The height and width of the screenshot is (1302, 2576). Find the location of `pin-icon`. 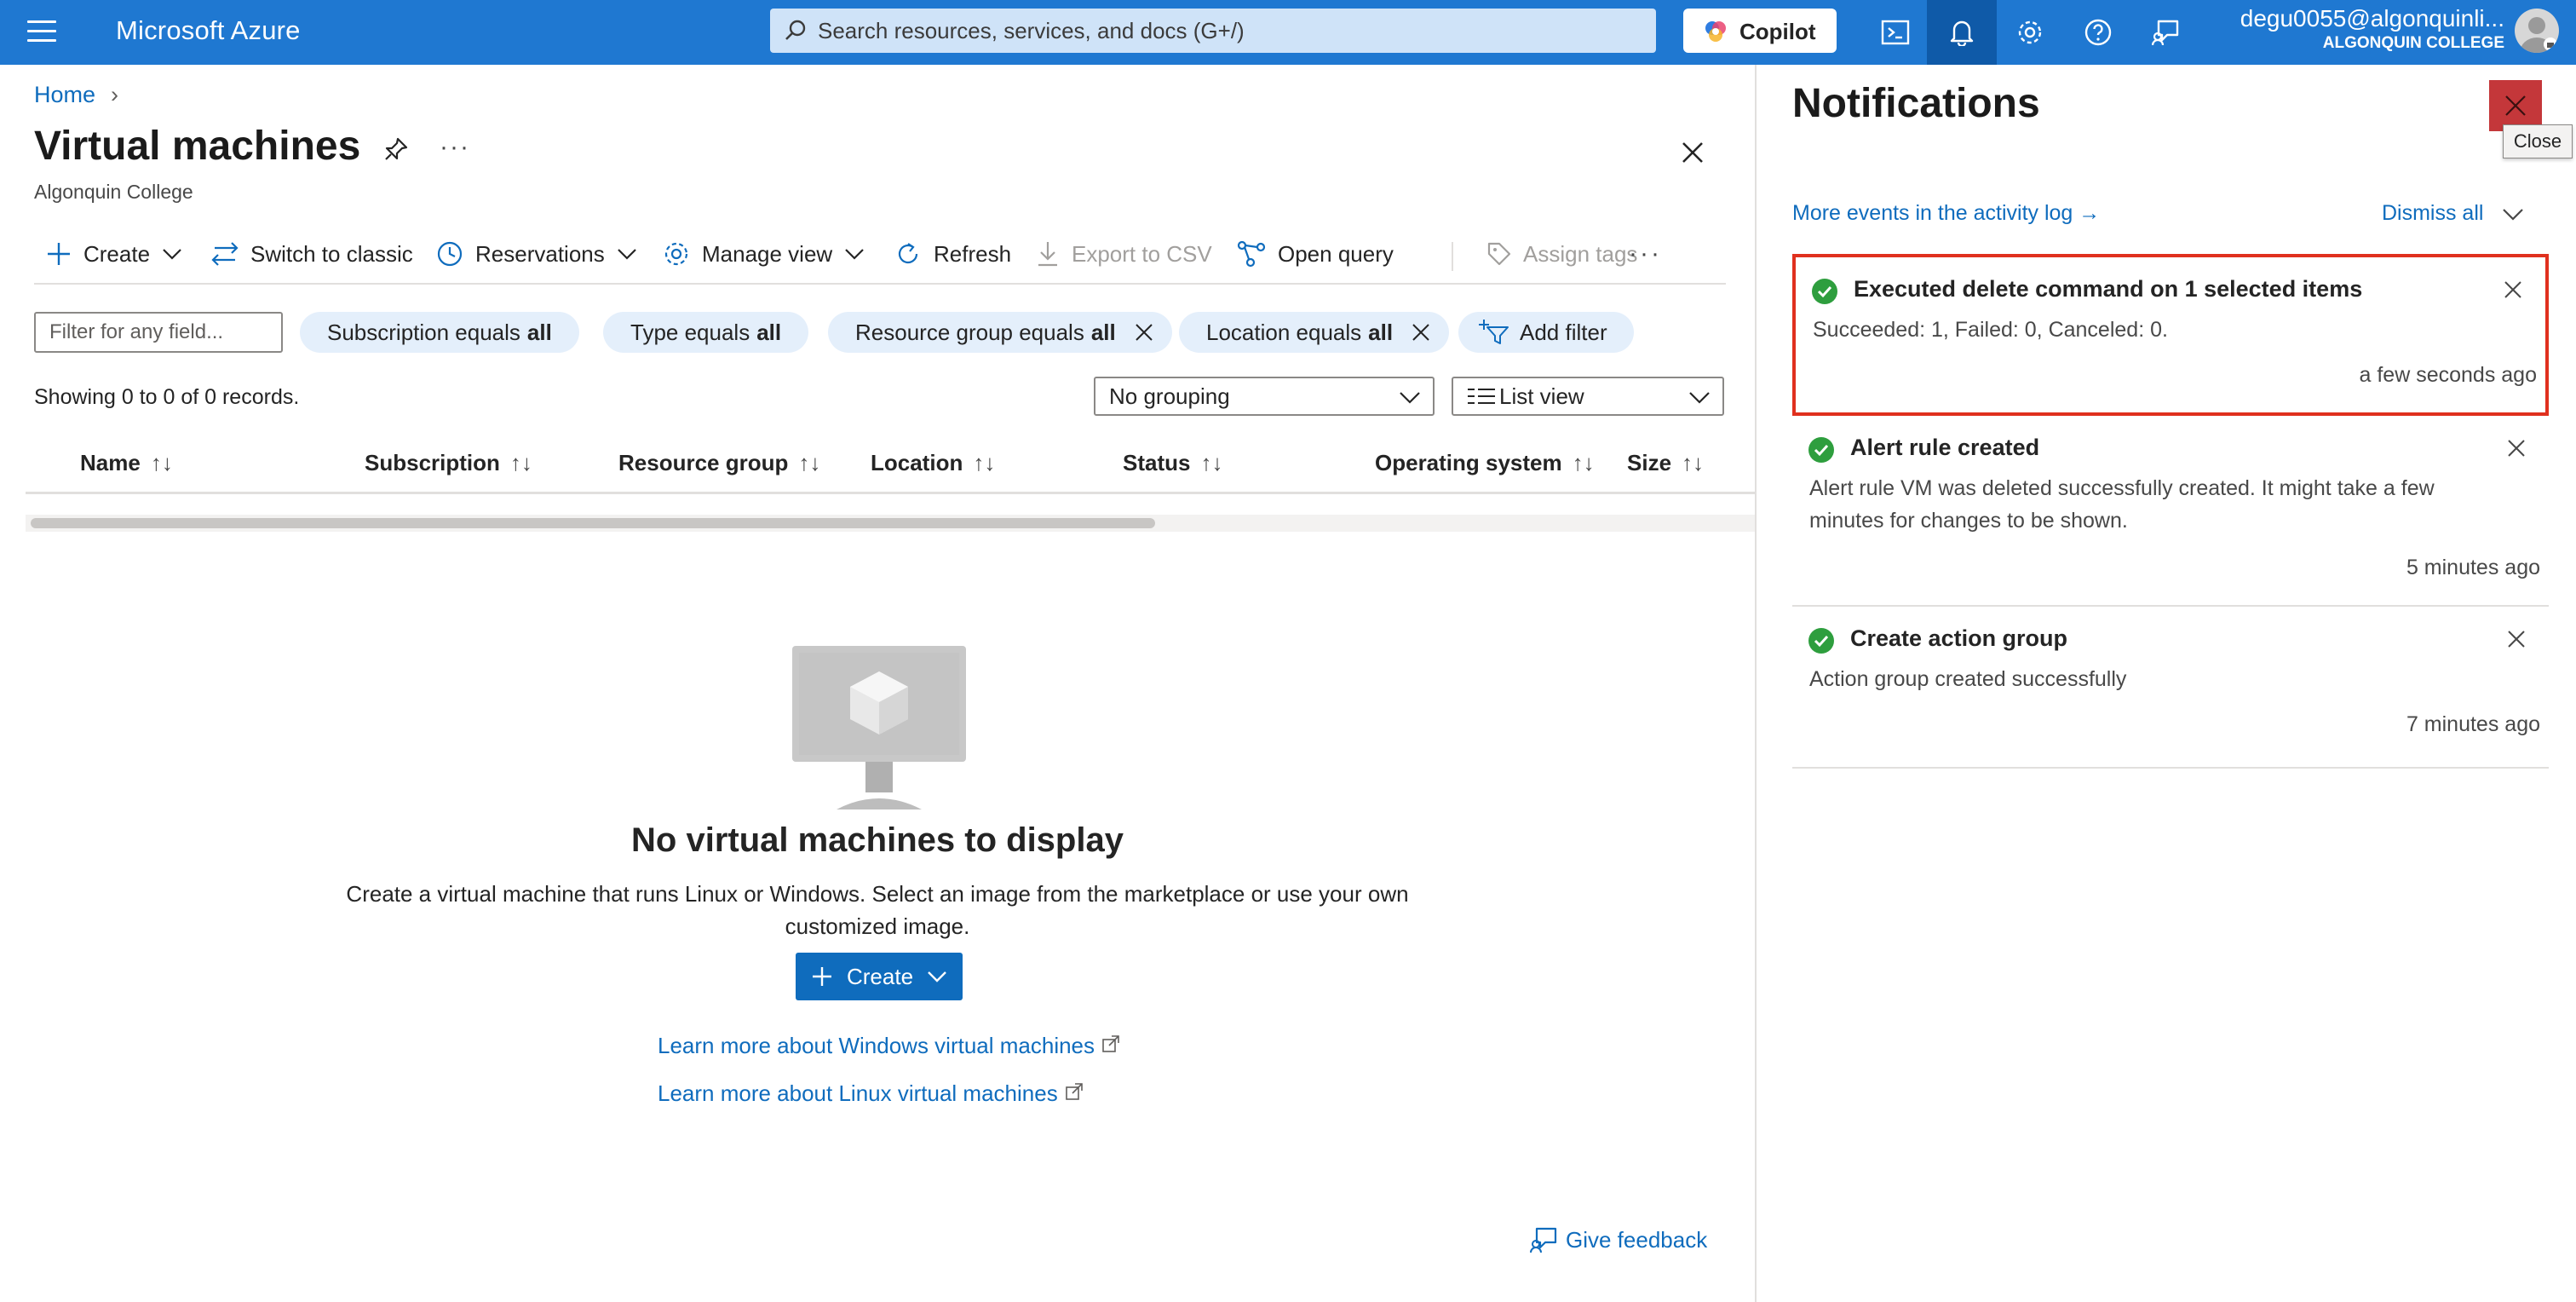

pin-icon is located at coordinates (396, 149).